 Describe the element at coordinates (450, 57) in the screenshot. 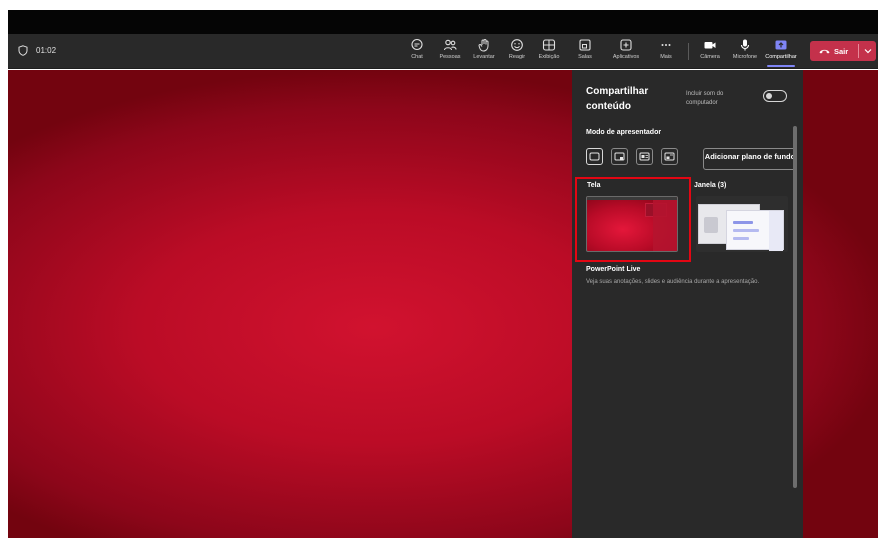

I see `toolbar-label: Pessoas` at that location.